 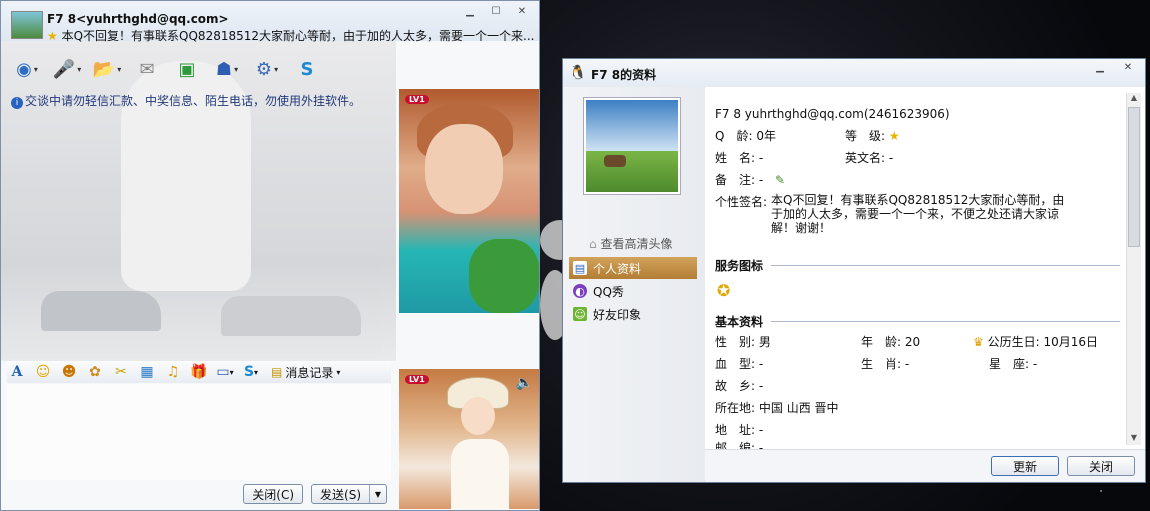 I want to click on address-value: -, so click(x=761, y=430).